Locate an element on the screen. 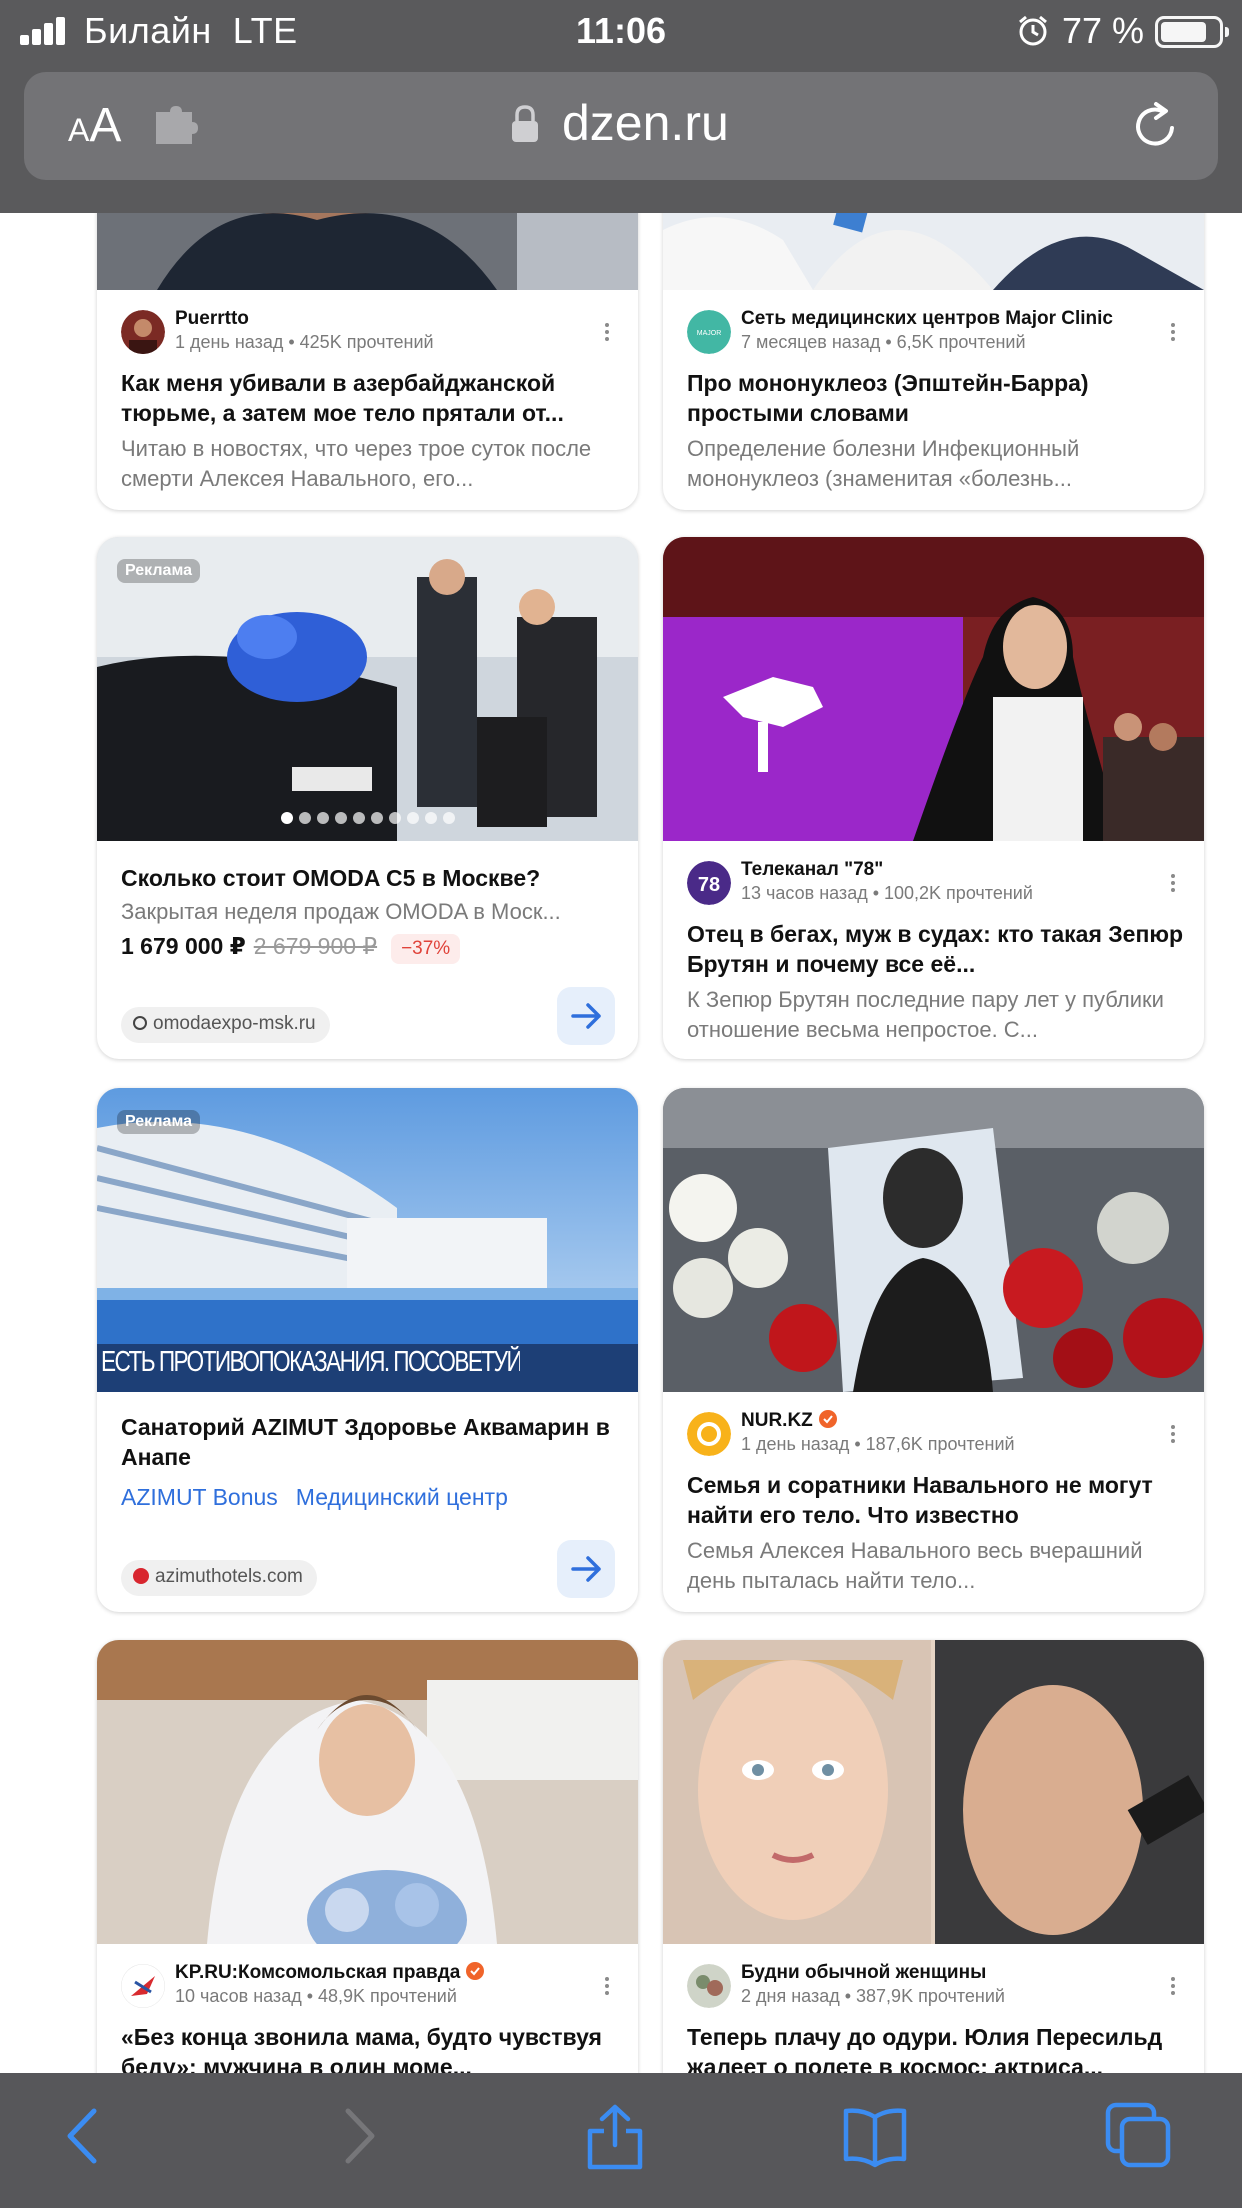  status-bar: Билайн LTE 11:06 77 % is located at coordinates (621, 31).